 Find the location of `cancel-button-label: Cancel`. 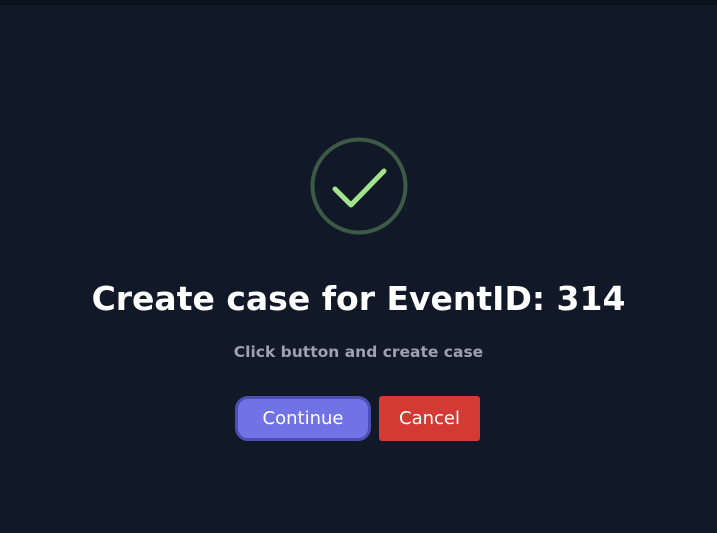

cancel-button-label: Cancel is located at coordinates (429, 418).